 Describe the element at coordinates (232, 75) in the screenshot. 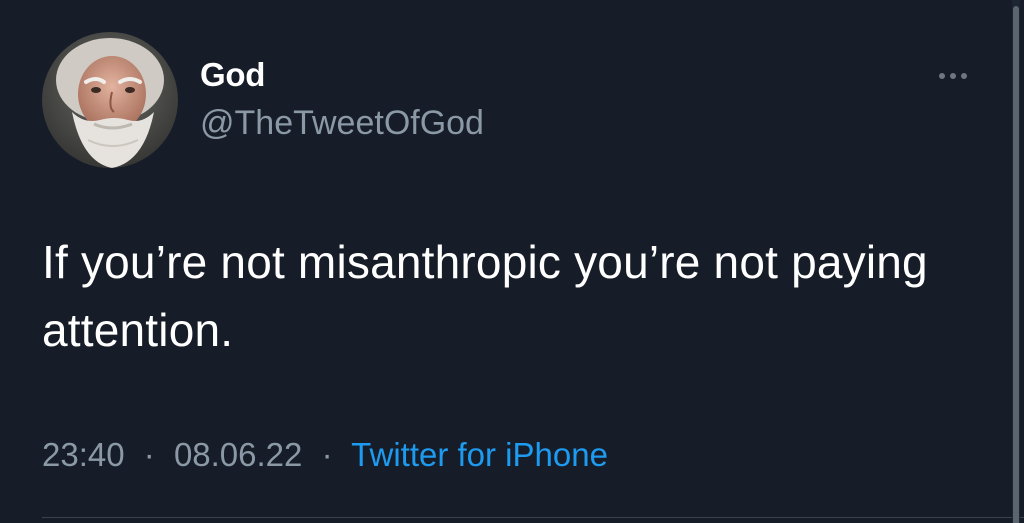

I see `author-display-name: God` at that location.